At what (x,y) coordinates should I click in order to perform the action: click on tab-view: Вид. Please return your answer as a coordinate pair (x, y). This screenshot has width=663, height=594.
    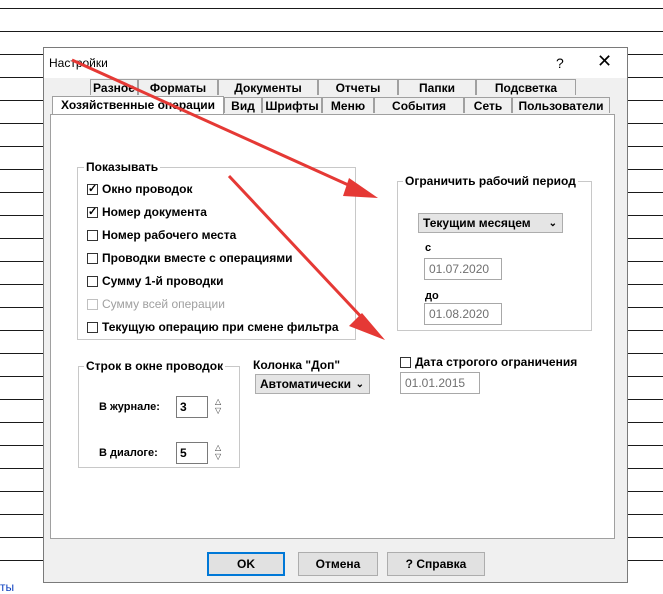
    Looking at the image, I should click on (243, 105).